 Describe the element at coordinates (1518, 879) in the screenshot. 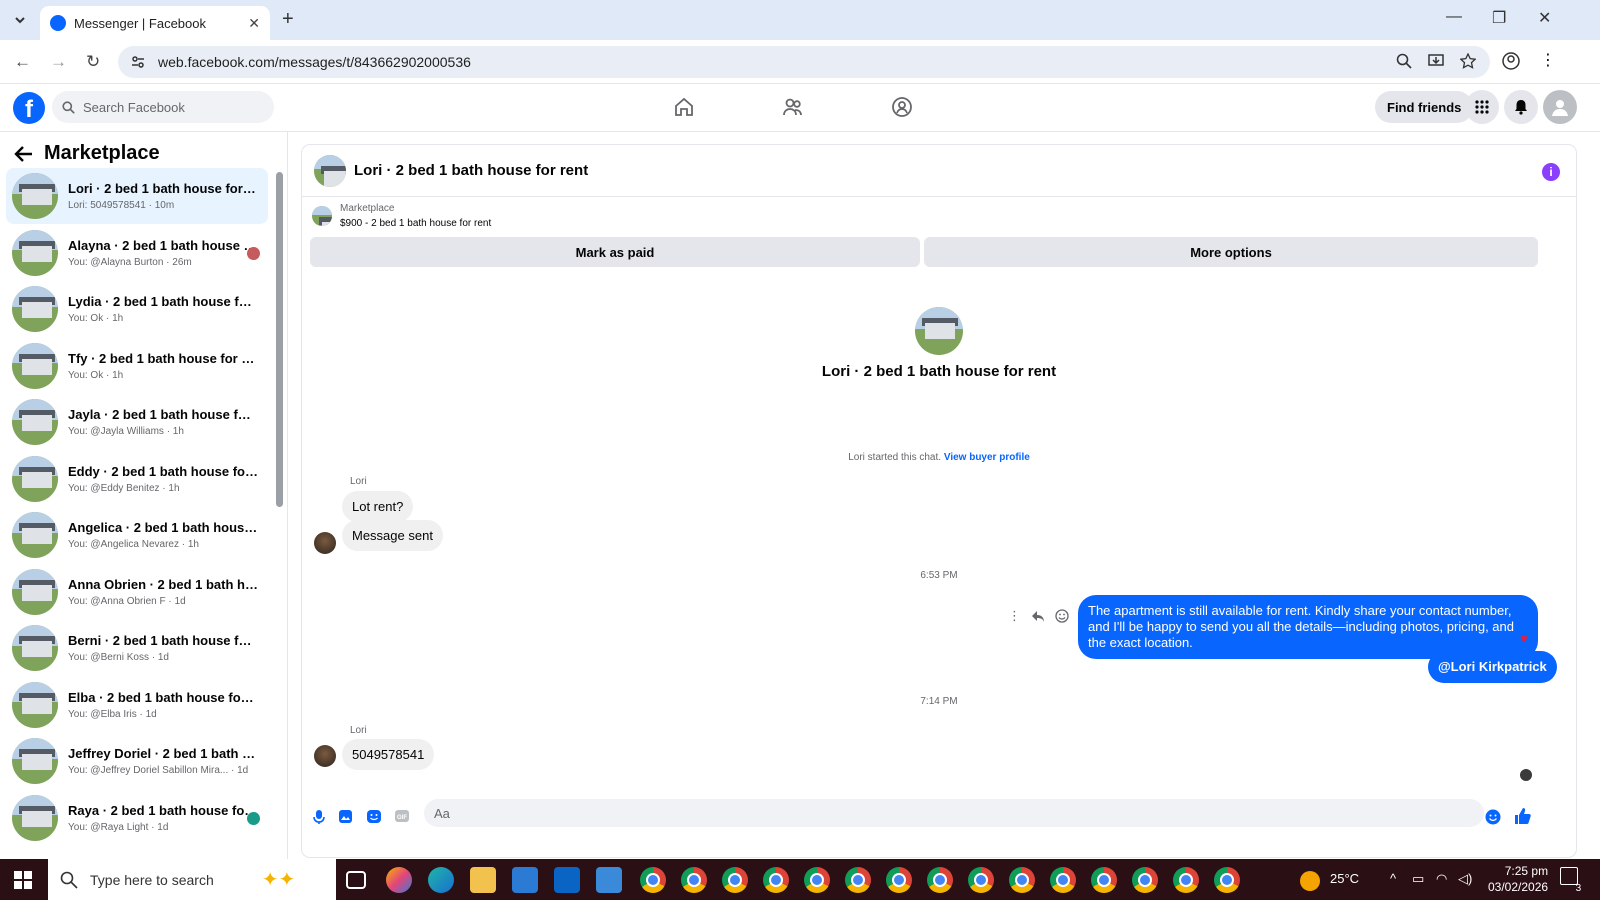

I see `system-clock: 7:25 pm 03/02/2026` at that location.